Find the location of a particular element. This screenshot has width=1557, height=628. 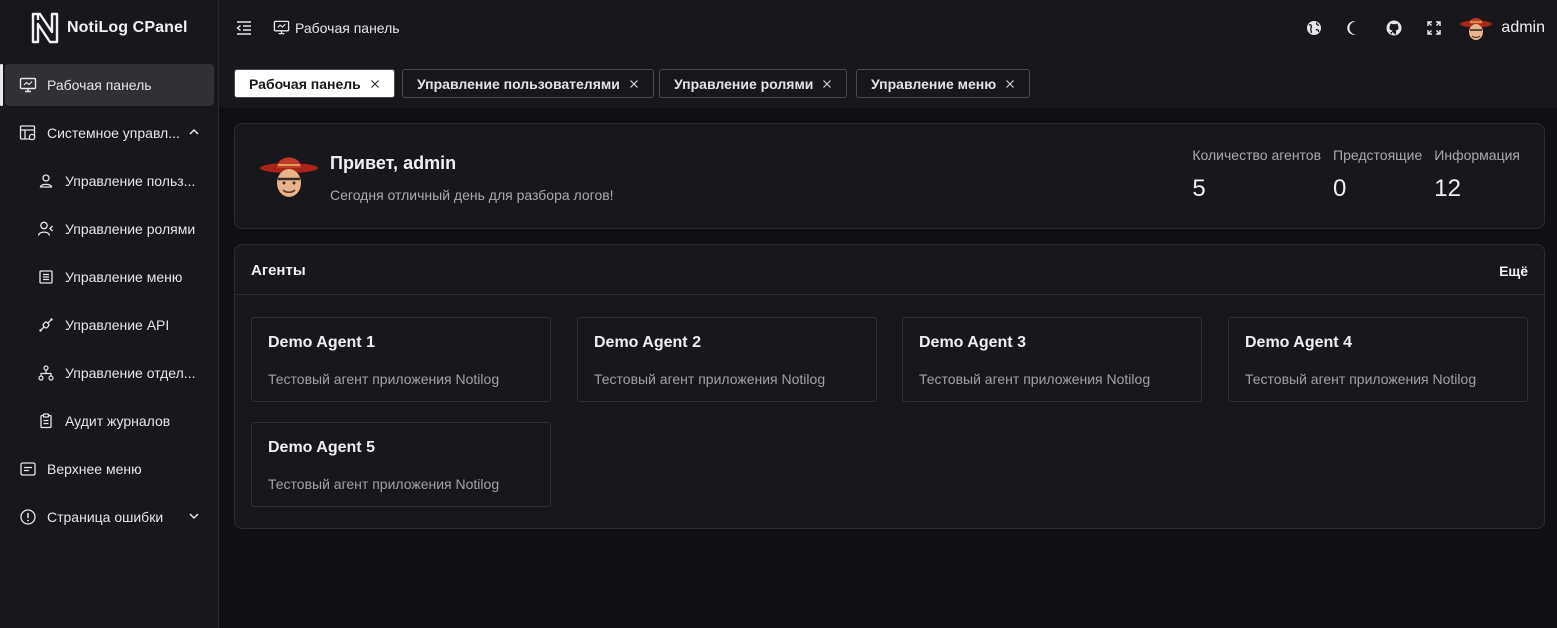

department-icon is located at coordinates (46, 373).